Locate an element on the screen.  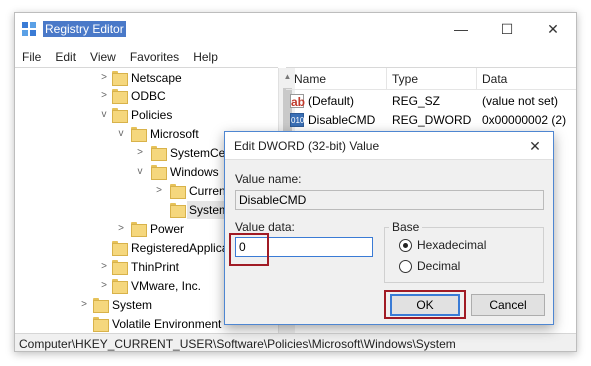
column-data: Data is located at coordinates (494, 79).